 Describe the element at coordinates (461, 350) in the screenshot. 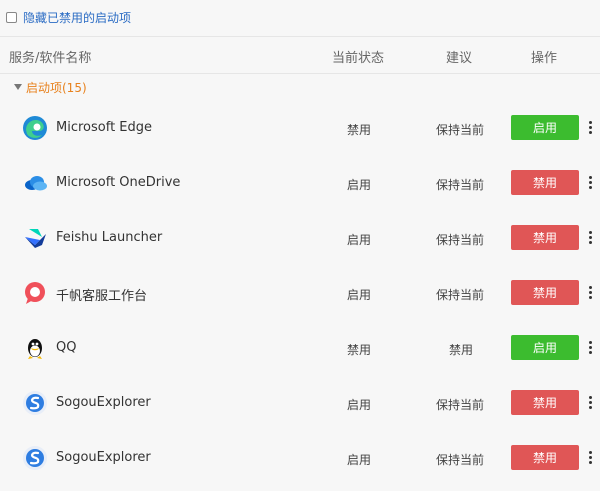

I see `app-advice: 禁用` at that location.